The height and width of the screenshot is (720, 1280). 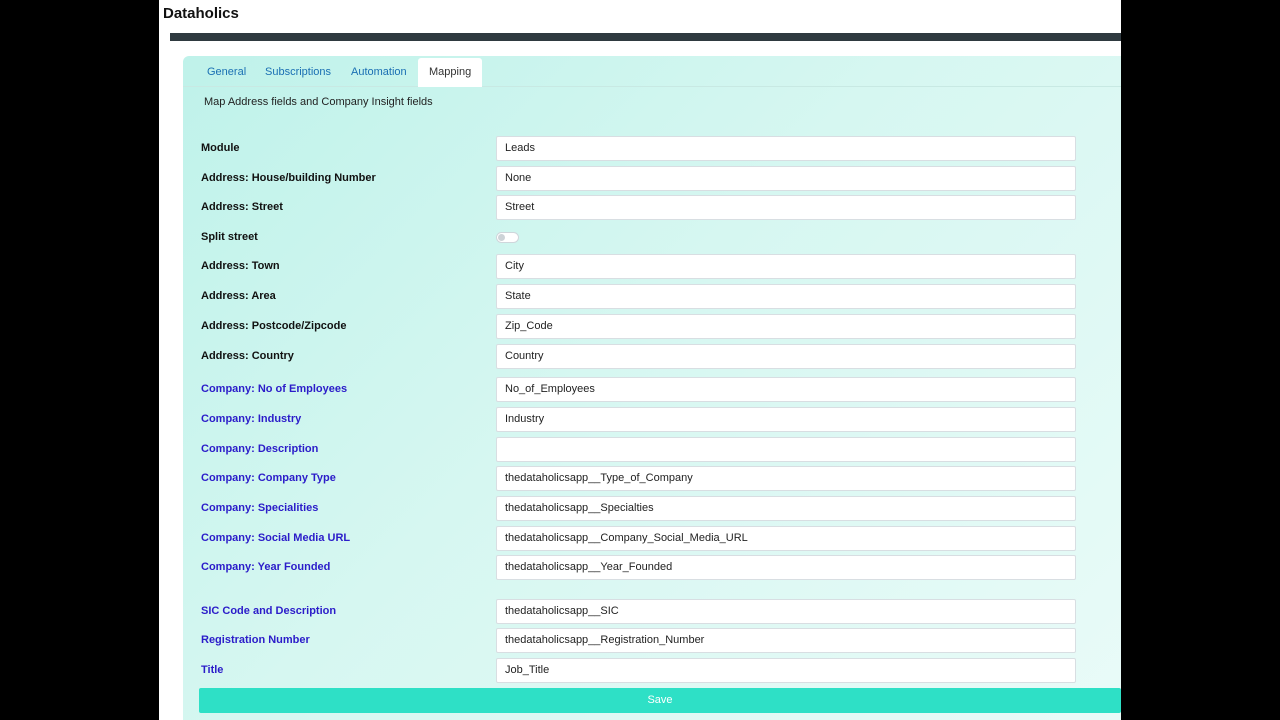 What do you see at coordinates (247, 356) in the screenshot?
I see `label-address-country: Address: Country` at bounding box center [247, 356].